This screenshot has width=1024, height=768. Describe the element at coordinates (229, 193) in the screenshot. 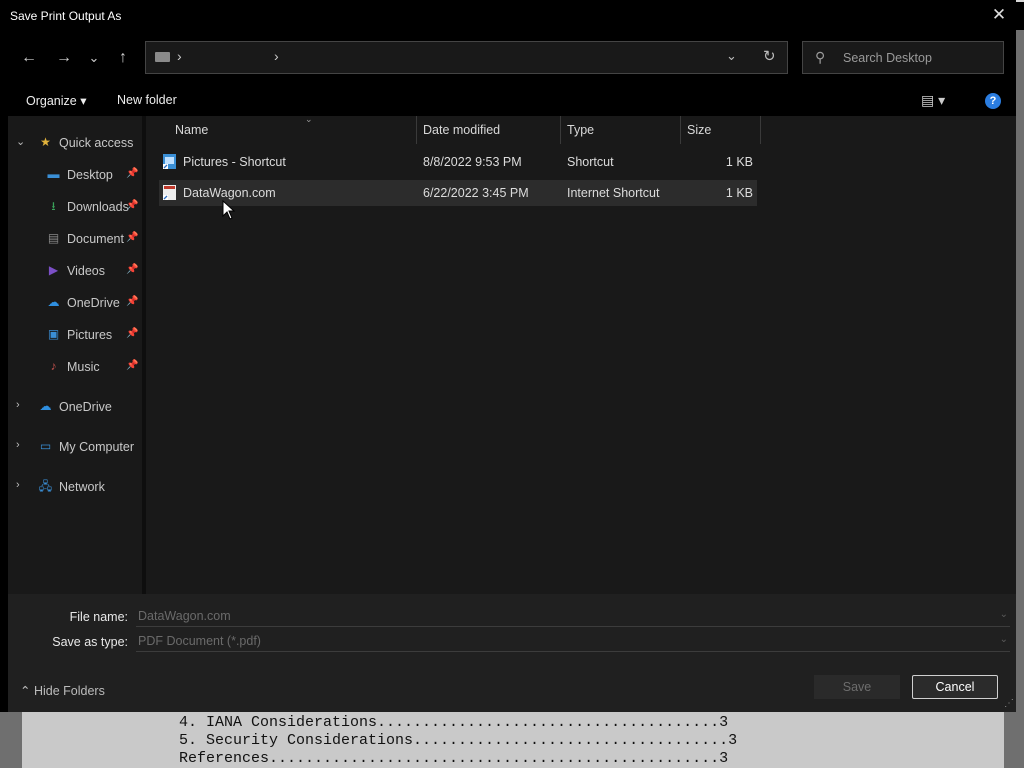

I see `file-name: DataWagon.com` at that location.